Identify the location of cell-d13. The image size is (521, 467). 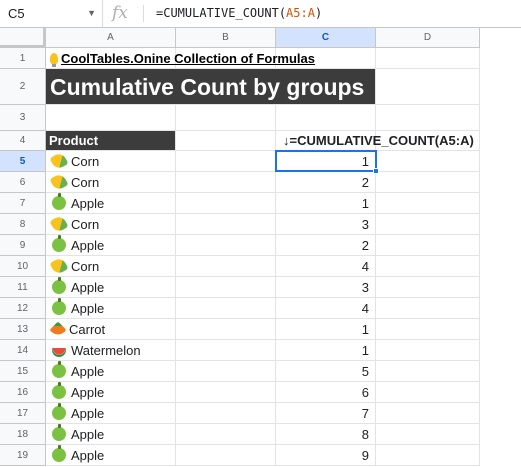
(428, 329).